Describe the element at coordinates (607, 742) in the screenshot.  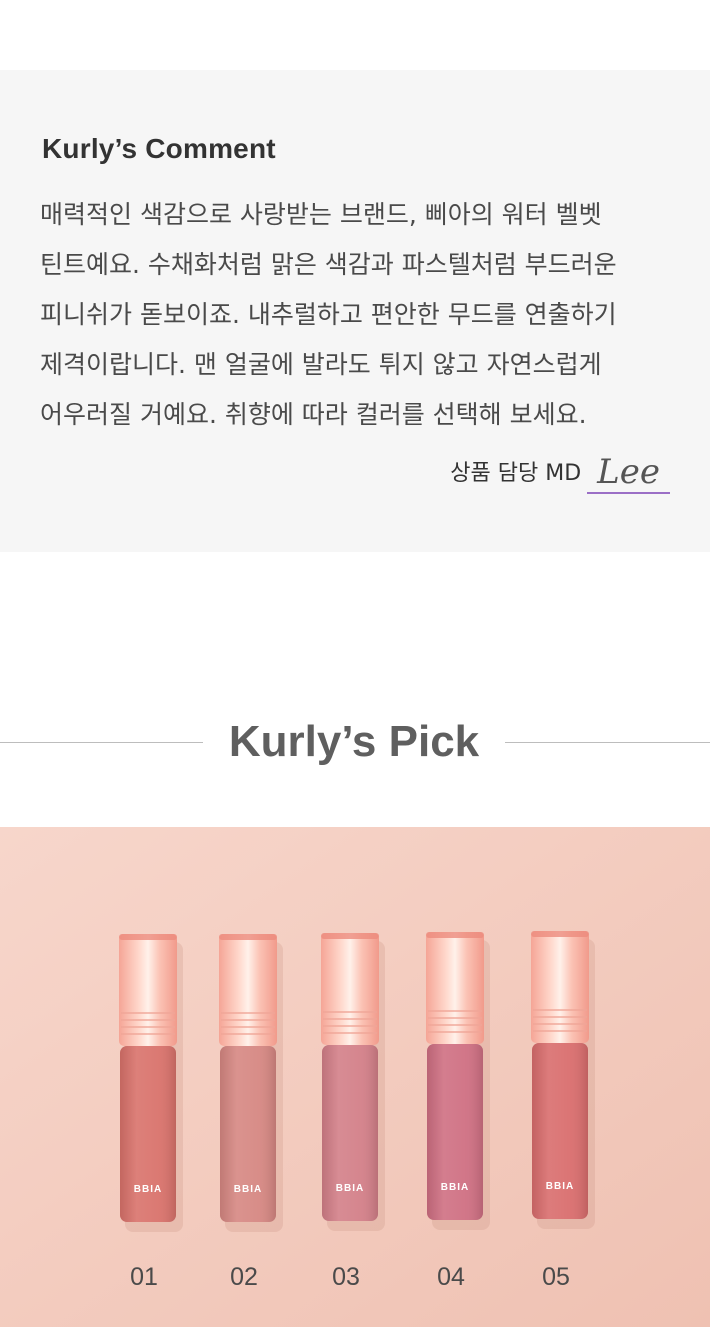
I see `heading-divider-right` at that location.